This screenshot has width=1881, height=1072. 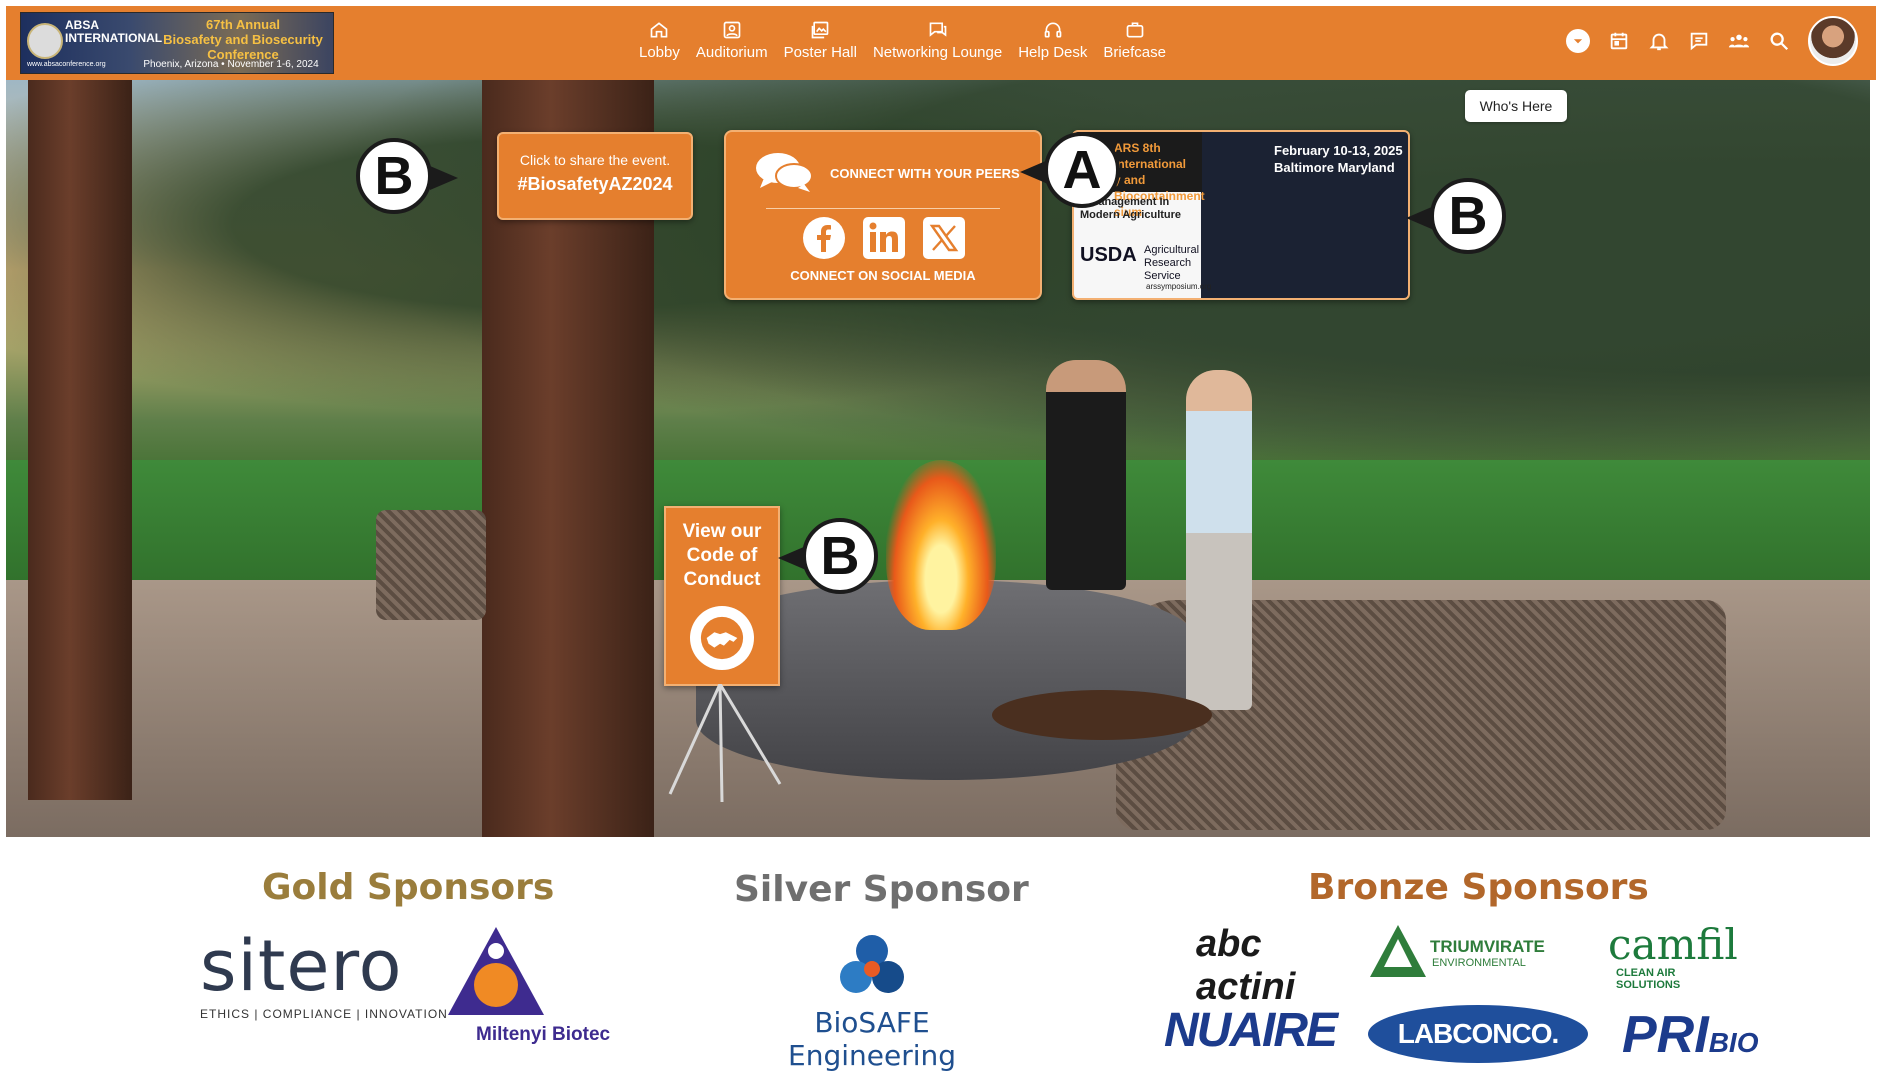 I want to click on logo-conference: Biosafety and Biosecurity Conference, so click(x=243, y=47).